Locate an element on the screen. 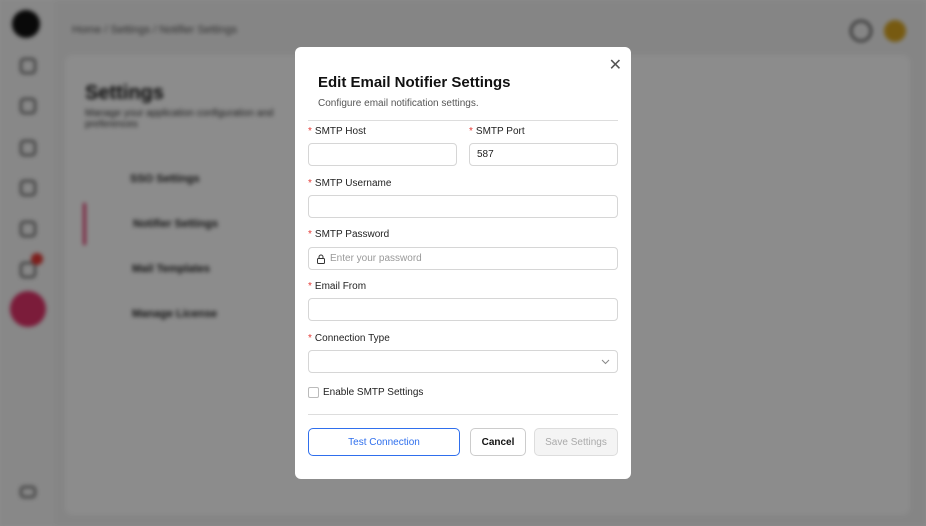  test-connection-button: Test Connection is located at coordinates (384, 442).